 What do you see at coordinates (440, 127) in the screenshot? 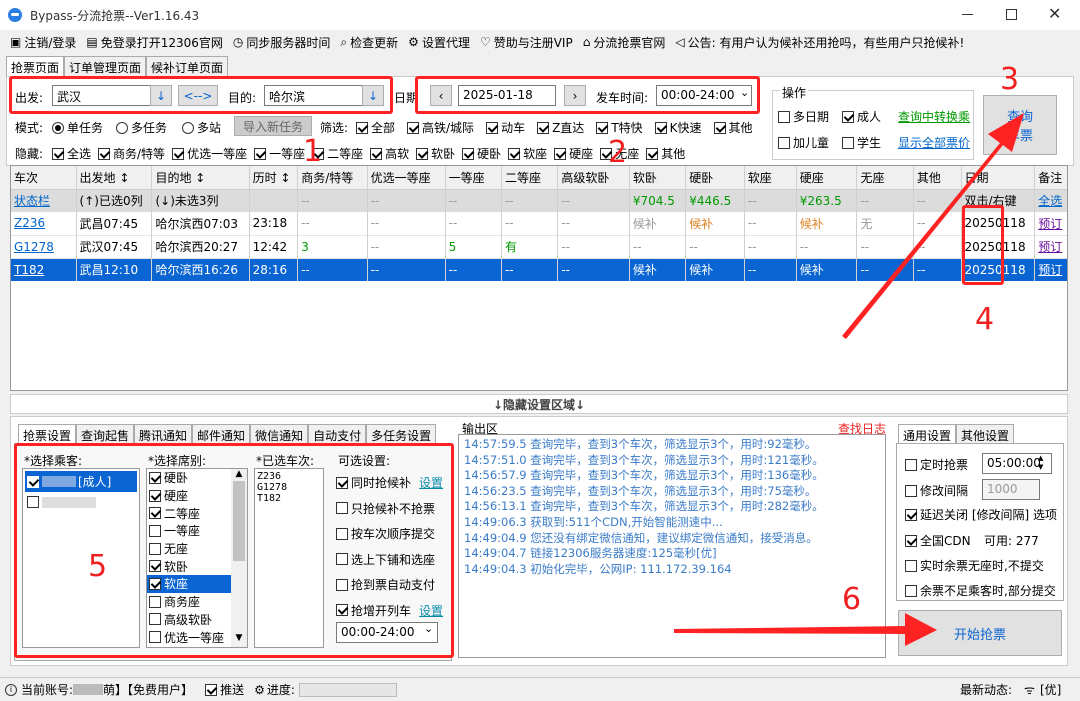
I see `filter-checkbox: 高铁/城际` at bounding box center [440, 127].